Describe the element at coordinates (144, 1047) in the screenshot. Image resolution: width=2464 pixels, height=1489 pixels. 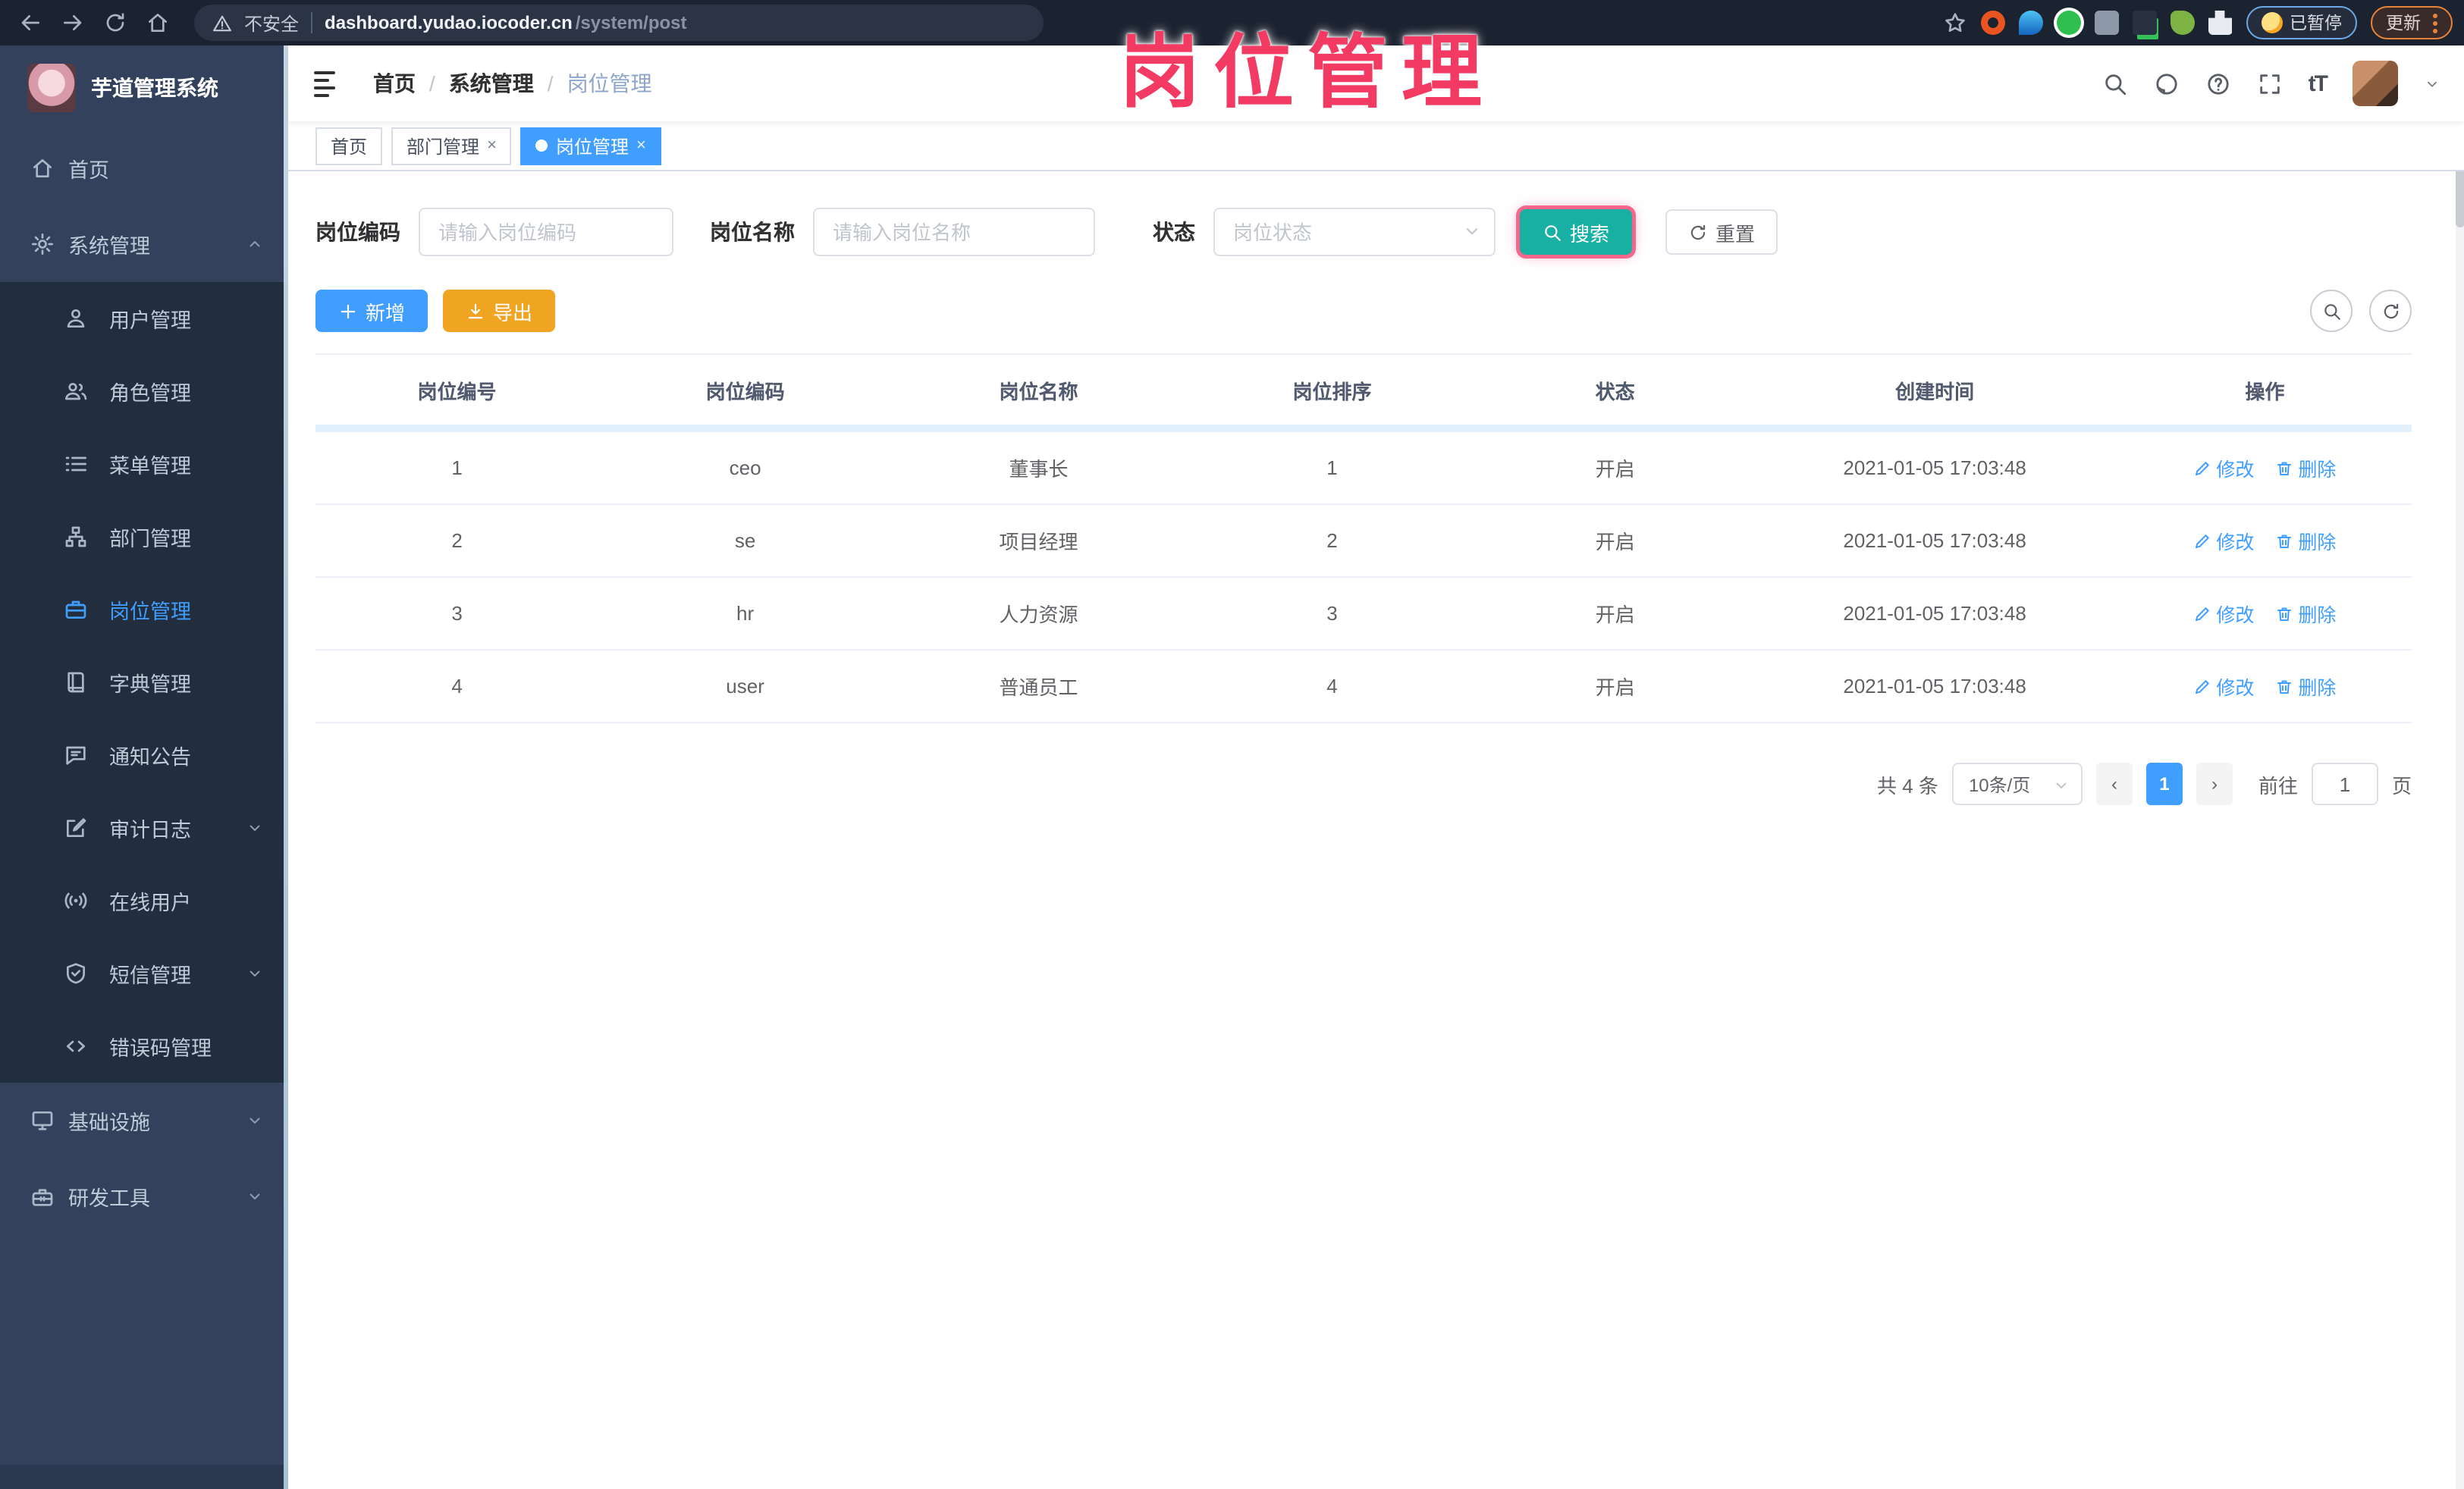
I see `sidebar-item-error-code: 错误码管理` at that location.